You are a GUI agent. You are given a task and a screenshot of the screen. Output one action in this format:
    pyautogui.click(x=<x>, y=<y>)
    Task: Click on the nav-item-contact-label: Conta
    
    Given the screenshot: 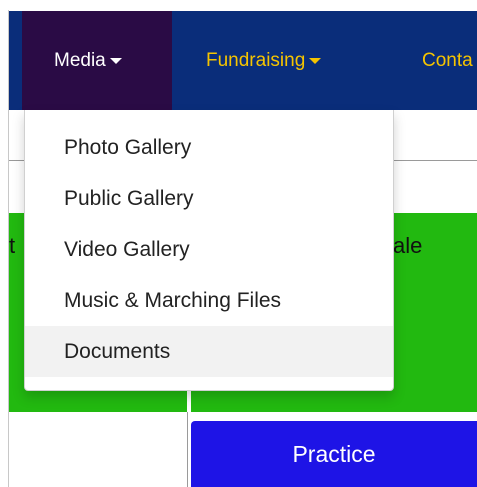 What is the action you would take?
    pyautogui.click(x=447, y=60)
    